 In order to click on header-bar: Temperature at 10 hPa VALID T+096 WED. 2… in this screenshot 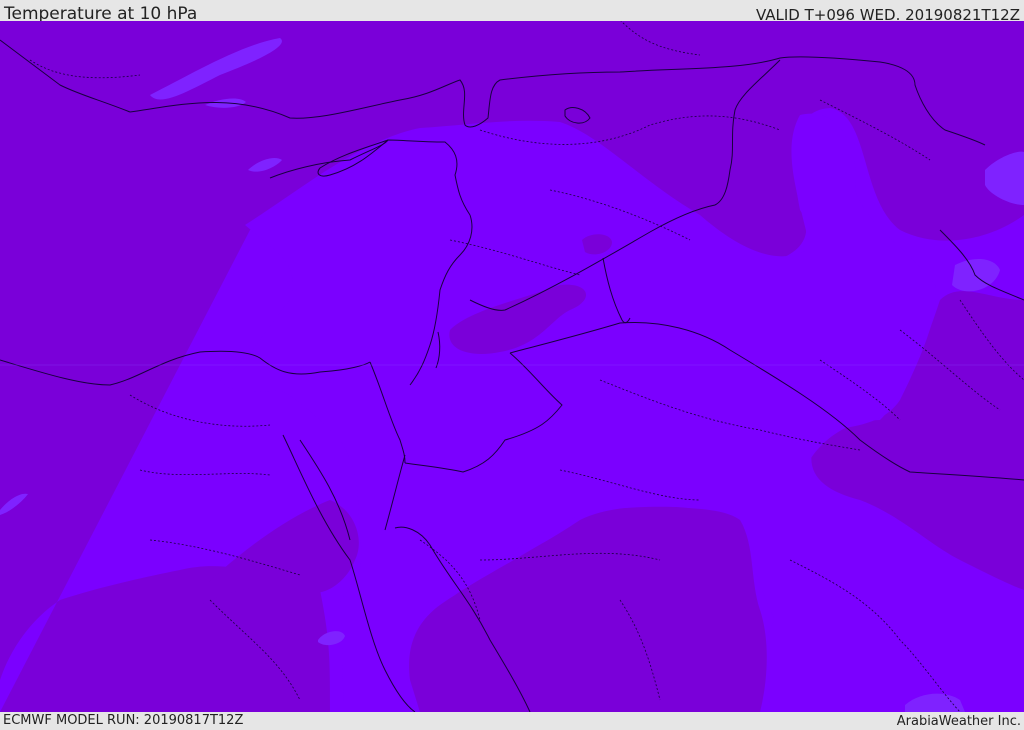, I will do `click(512, 12)`.